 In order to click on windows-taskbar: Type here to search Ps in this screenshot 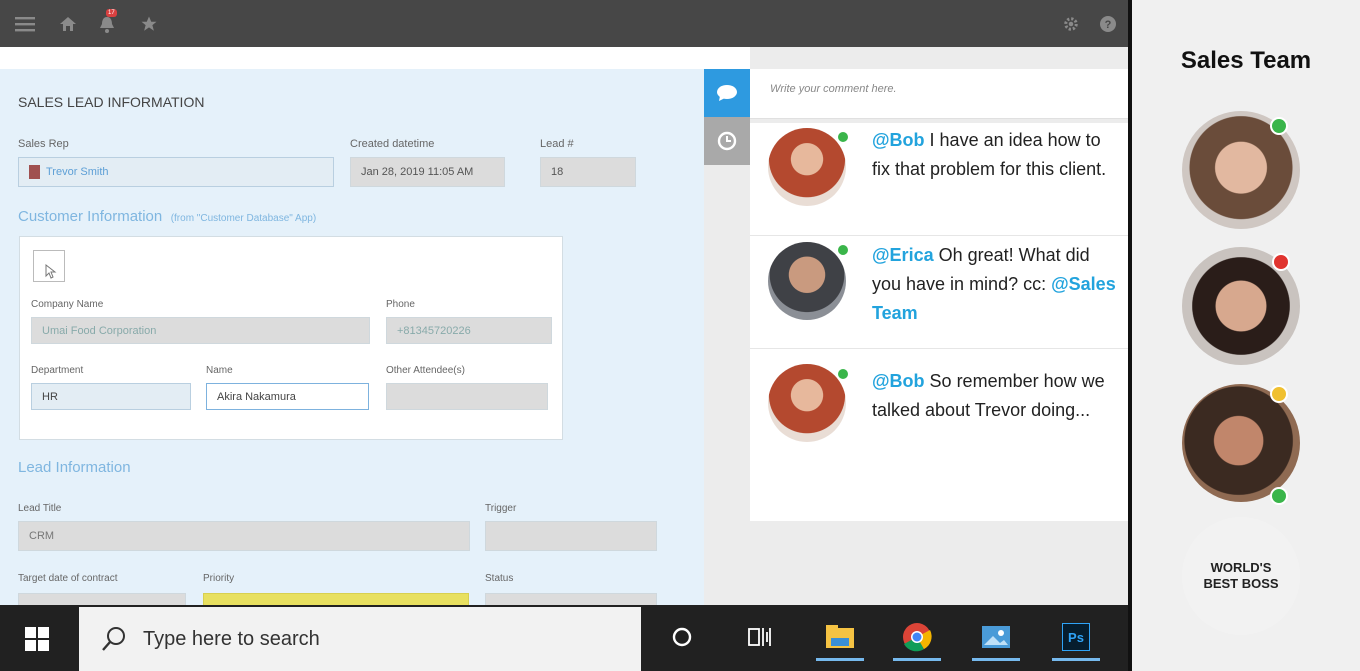, I will do `click(564, 638)`.